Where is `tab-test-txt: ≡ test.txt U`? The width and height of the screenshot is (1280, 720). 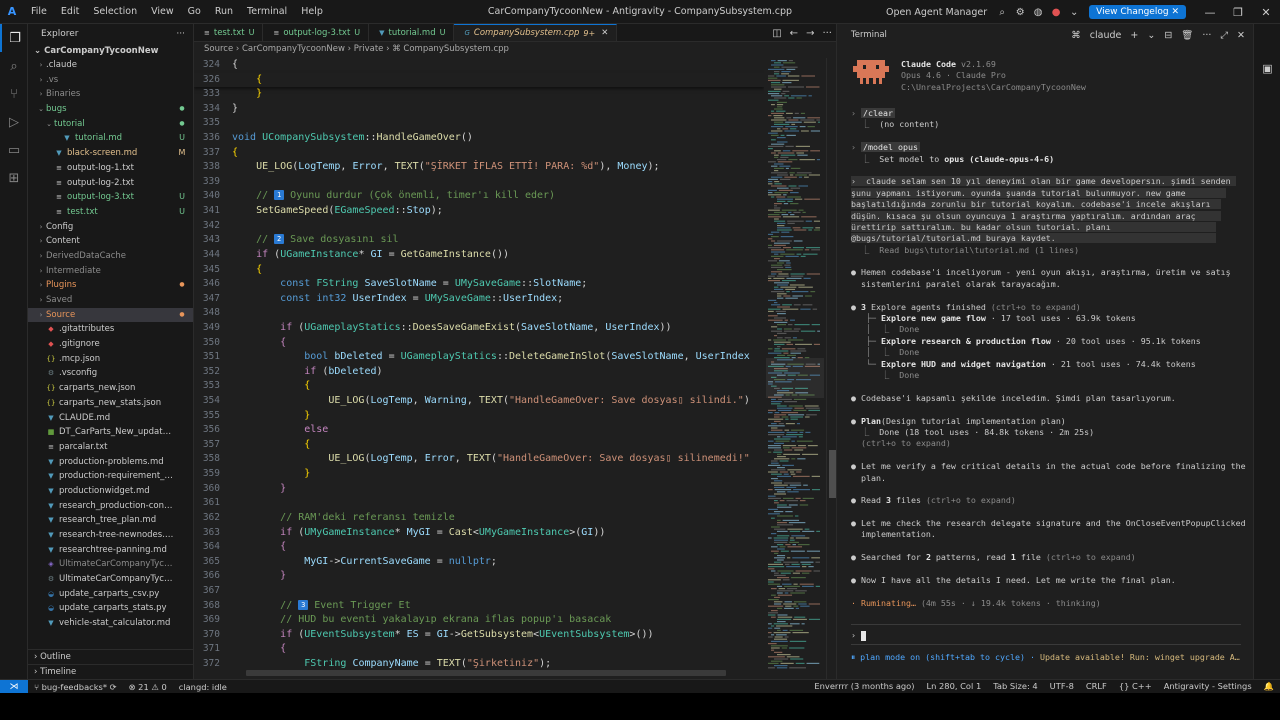 tab-test-txt: ≡ test.txt U is located at coordinates (229, 32).